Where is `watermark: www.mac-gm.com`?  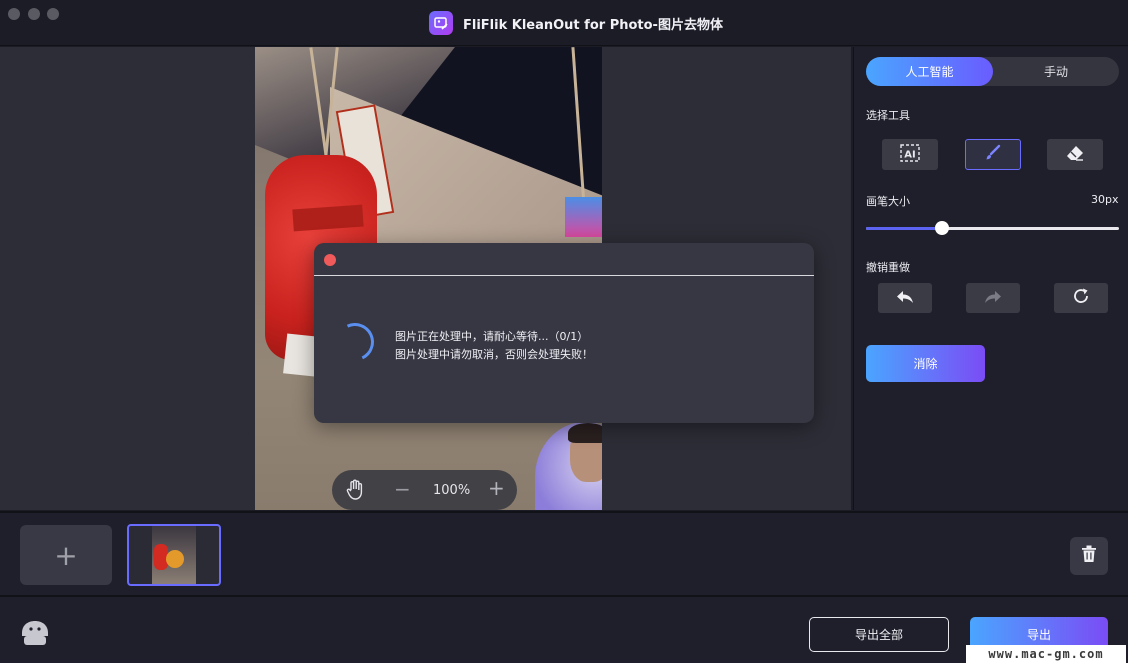 watermark: www.mac-gm.com is located at coordinates (1046, 654).